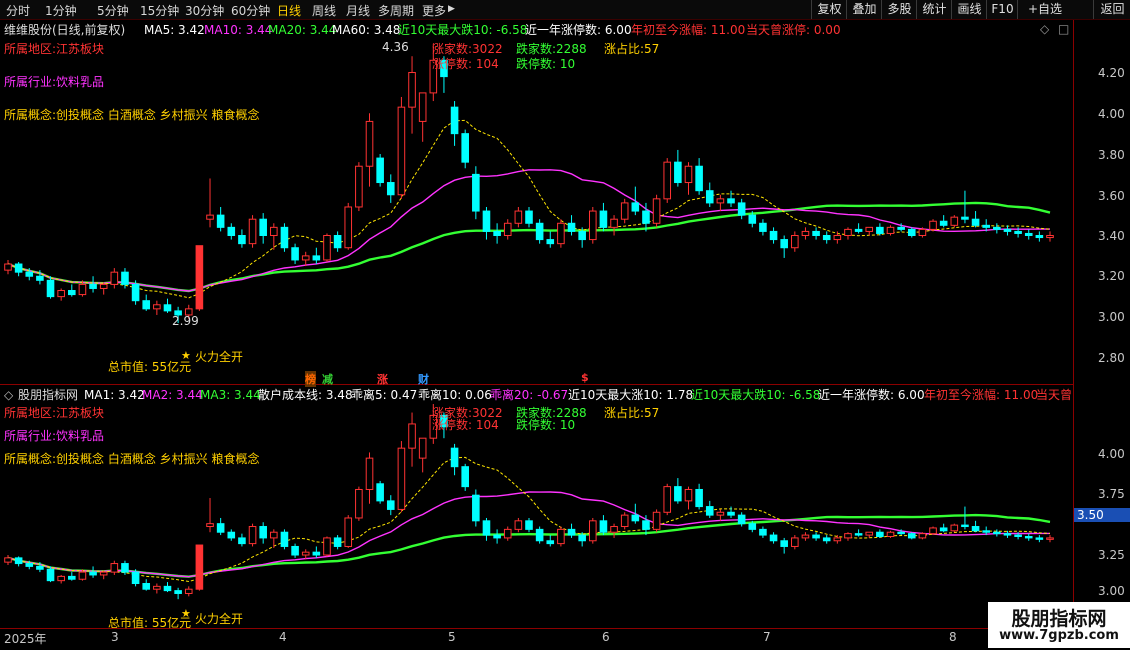  I want to click on settings-icon: ◇, so click(1044, 29).